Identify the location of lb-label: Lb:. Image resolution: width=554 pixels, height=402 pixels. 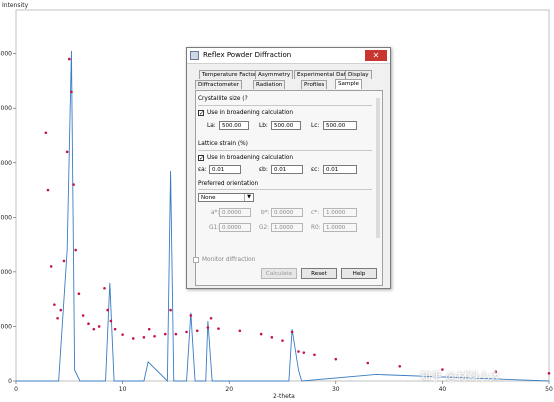
(263, 126).